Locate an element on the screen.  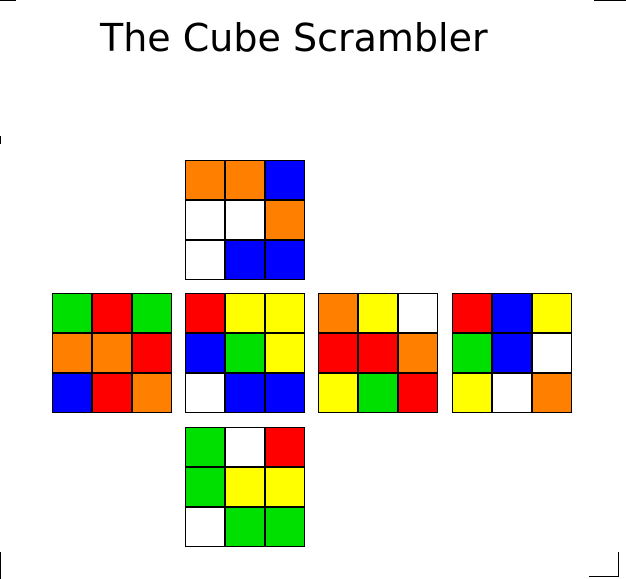
corner-mark-bottom-left-v is located at coordinates (0, 565).